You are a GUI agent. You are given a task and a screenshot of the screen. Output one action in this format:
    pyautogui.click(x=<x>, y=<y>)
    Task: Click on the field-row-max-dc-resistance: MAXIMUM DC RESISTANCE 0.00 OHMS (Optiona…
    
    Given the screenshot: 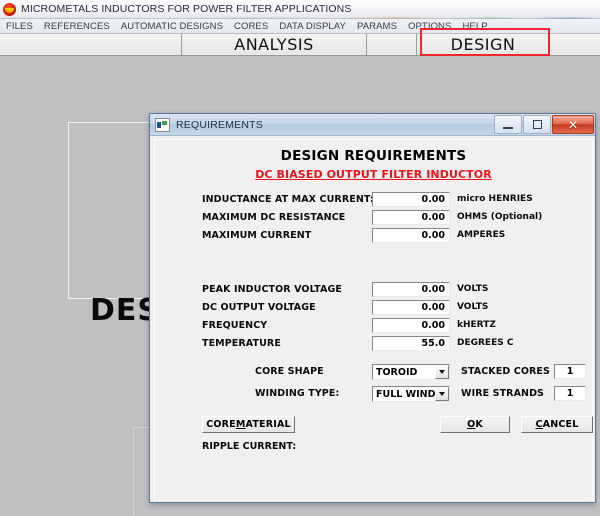 What is the action you would take?
    pyautogui.click(x=373, y=218)
    